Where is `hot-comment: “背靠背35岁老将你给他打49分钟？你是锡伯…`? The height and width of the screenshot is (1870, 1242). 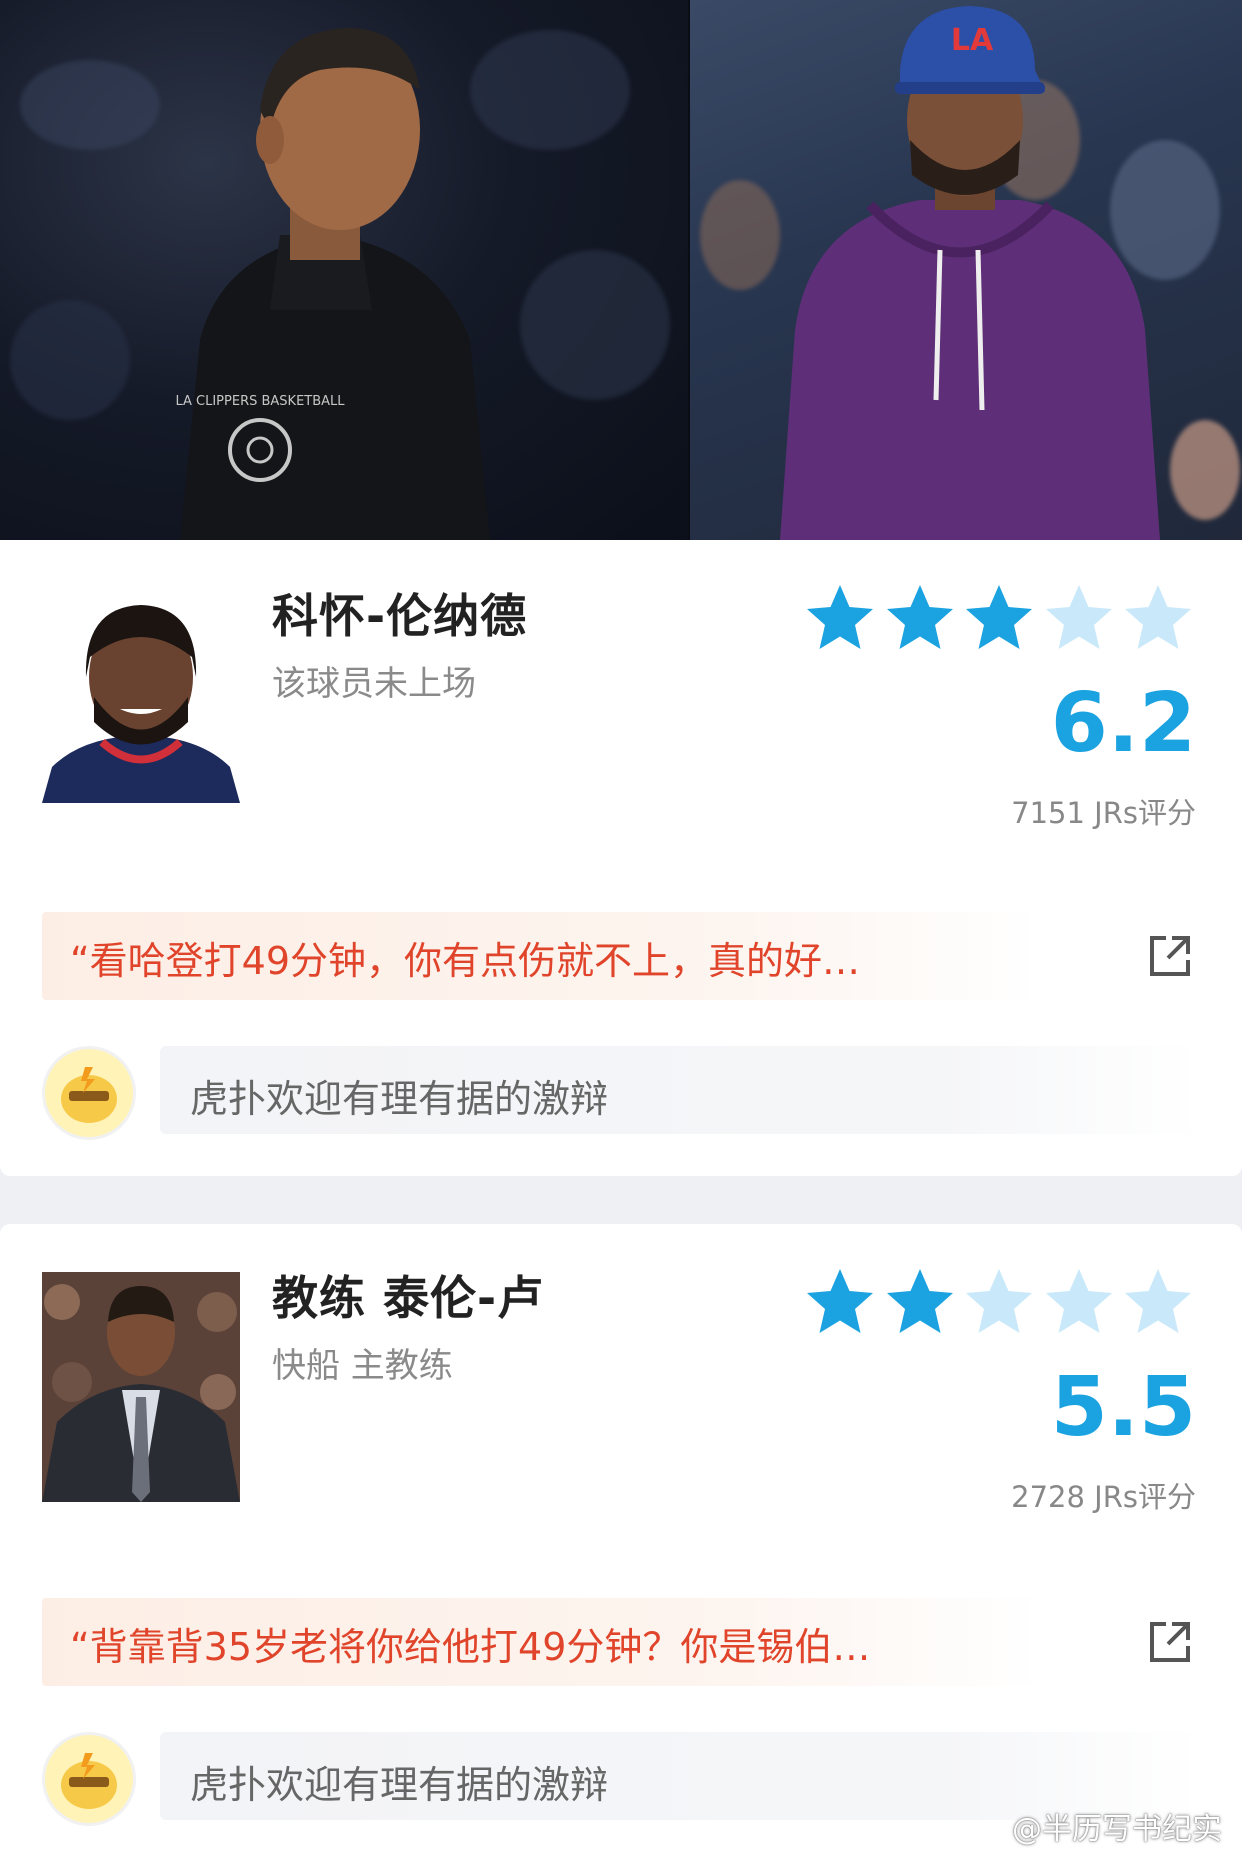
hot-comment: “背靠背35岁老将你给他打49分钟？你是锡伯… is located at coordinates (542, 1642).